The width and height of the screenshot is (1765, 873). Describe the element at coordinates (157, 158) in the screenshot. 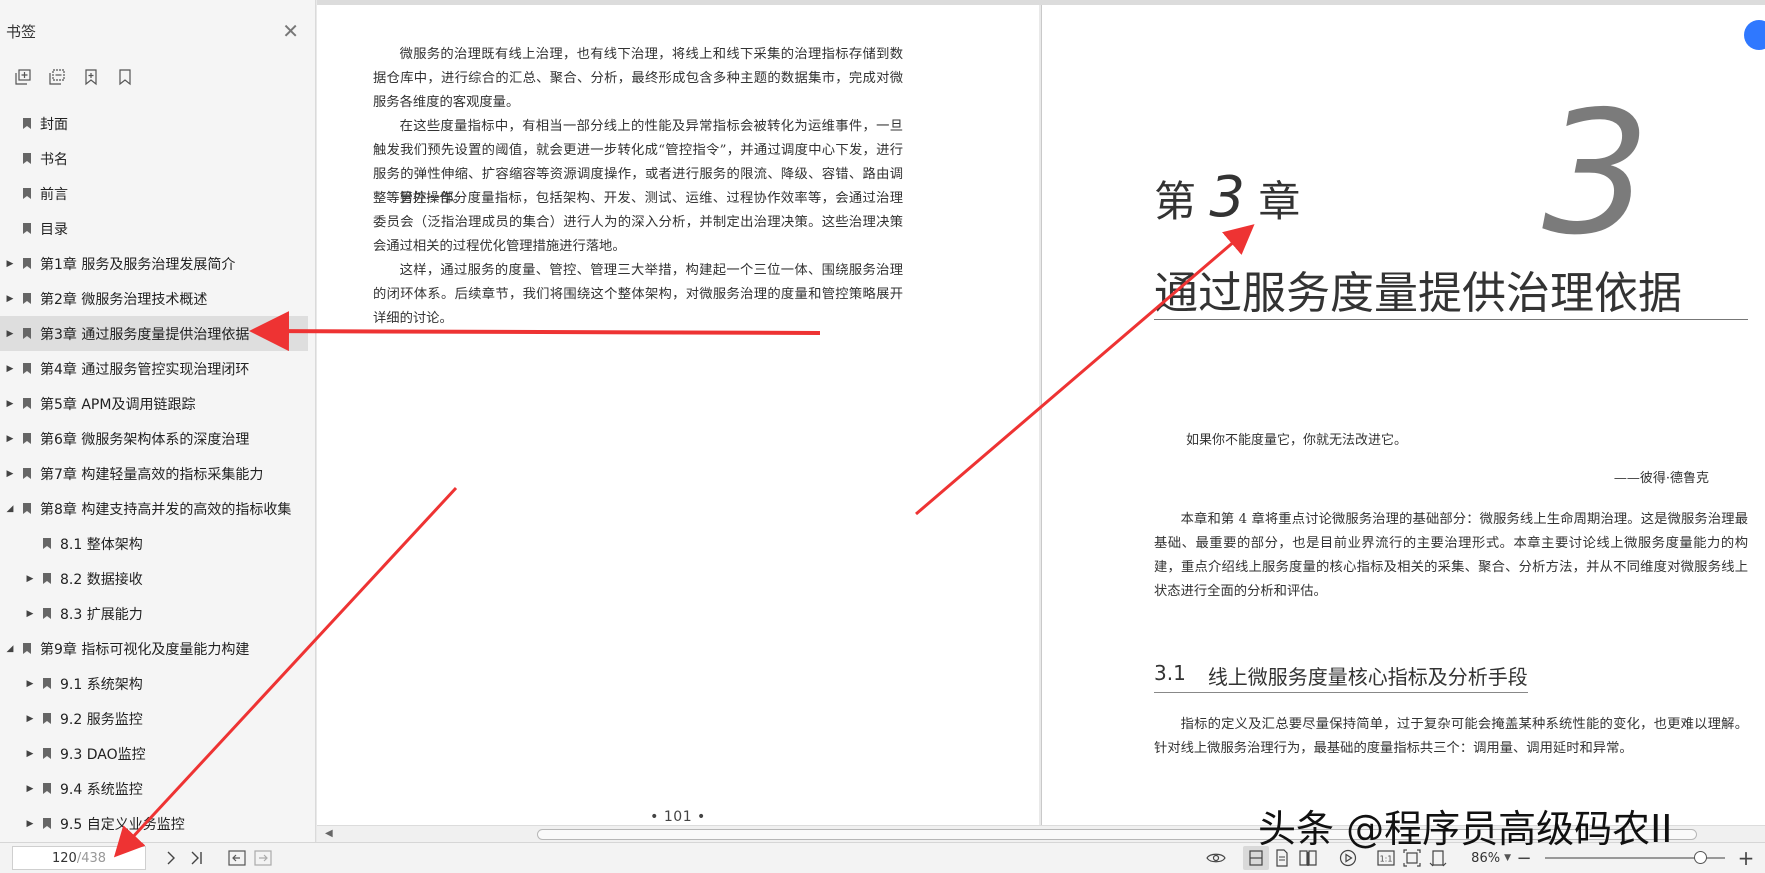

I see `bookmark-item: 书名` at that location.